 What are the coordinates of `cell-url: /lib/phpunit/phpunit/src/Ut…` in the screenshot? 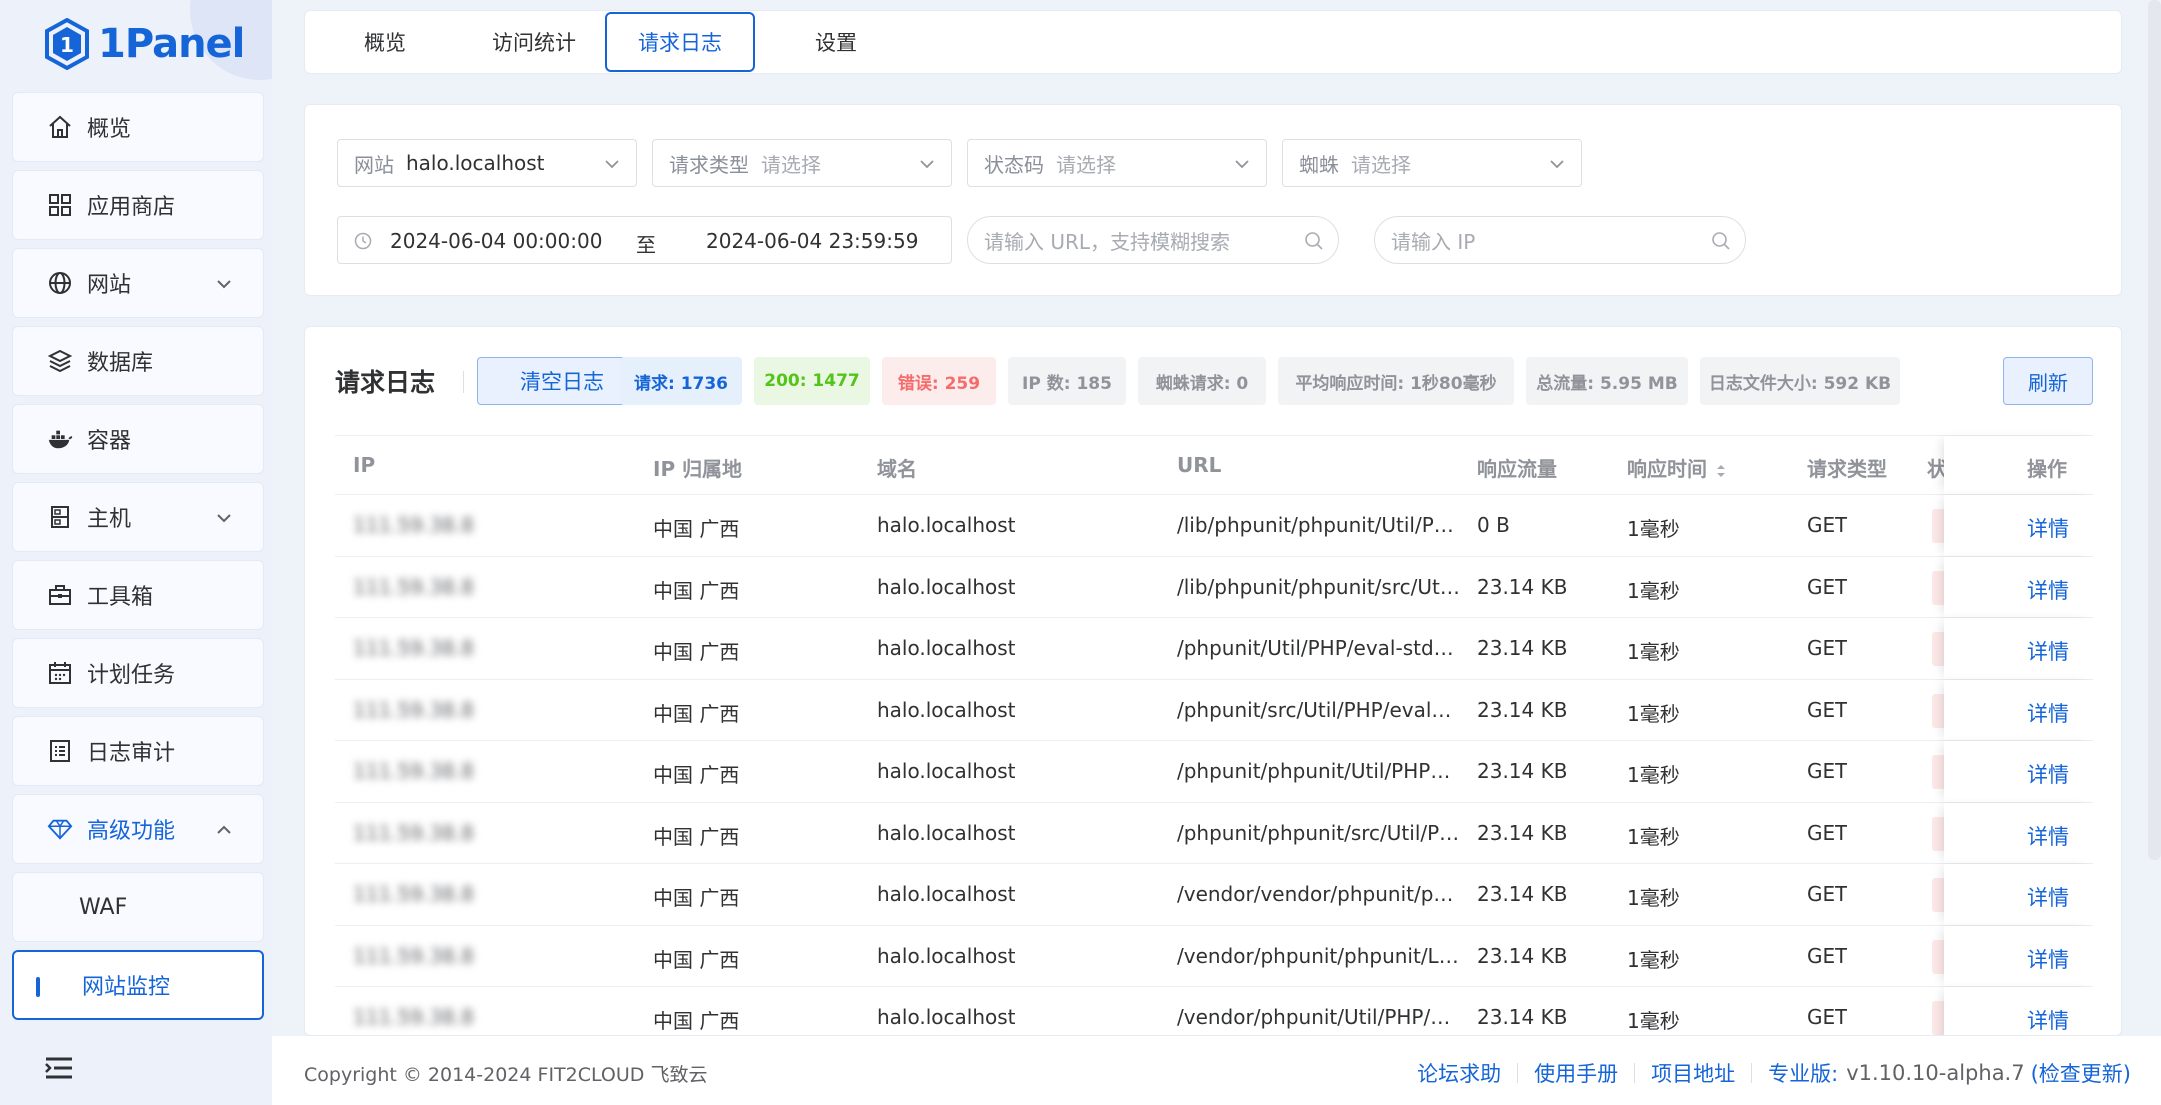 It's located at (1318, 586).